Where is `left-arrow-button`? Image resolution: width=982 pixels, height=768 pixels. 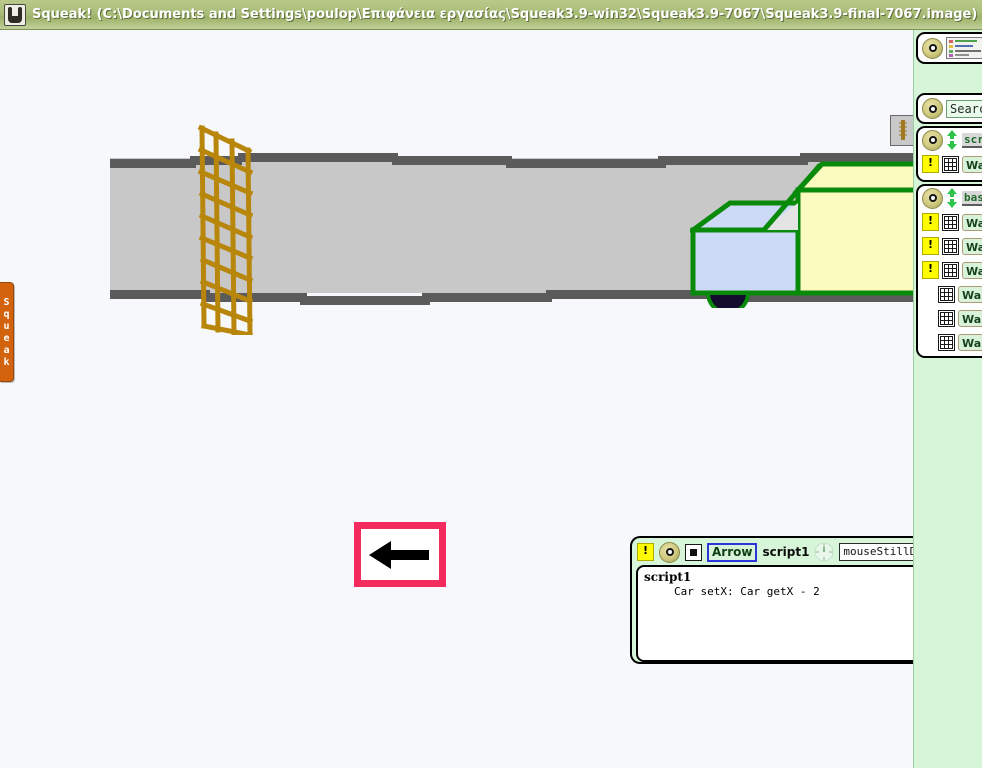 left-arrow-button is located at coordinates (400, 554).